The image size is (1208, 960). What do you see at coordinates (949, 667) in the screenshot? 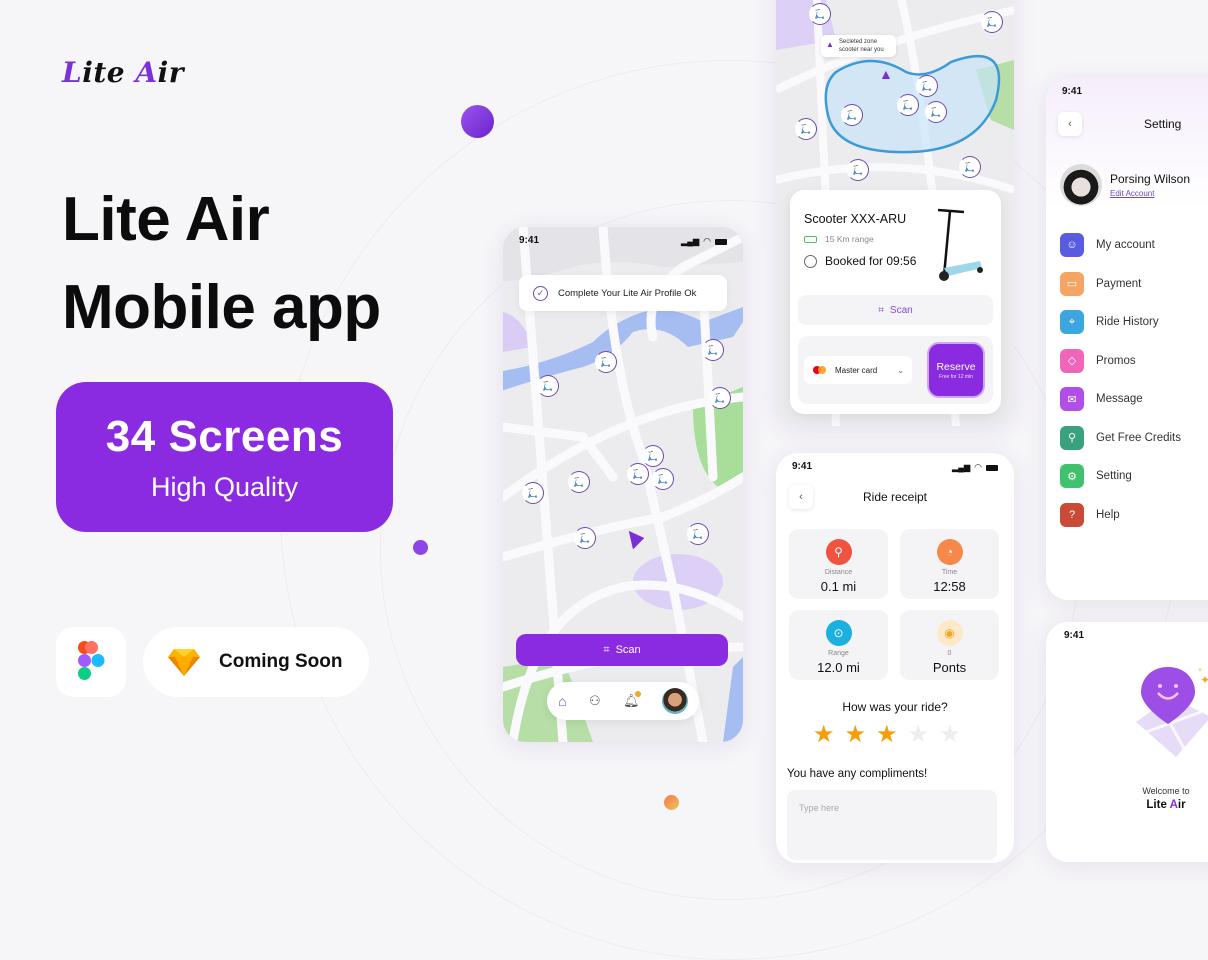
I see `stat-value: Ponts` at bounding box center [949, 667].